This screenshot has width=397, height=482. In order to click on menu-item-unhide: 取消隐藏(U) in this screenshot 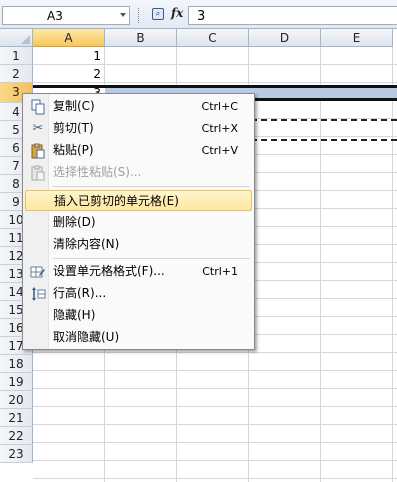, I will do `click(138, 337)`.